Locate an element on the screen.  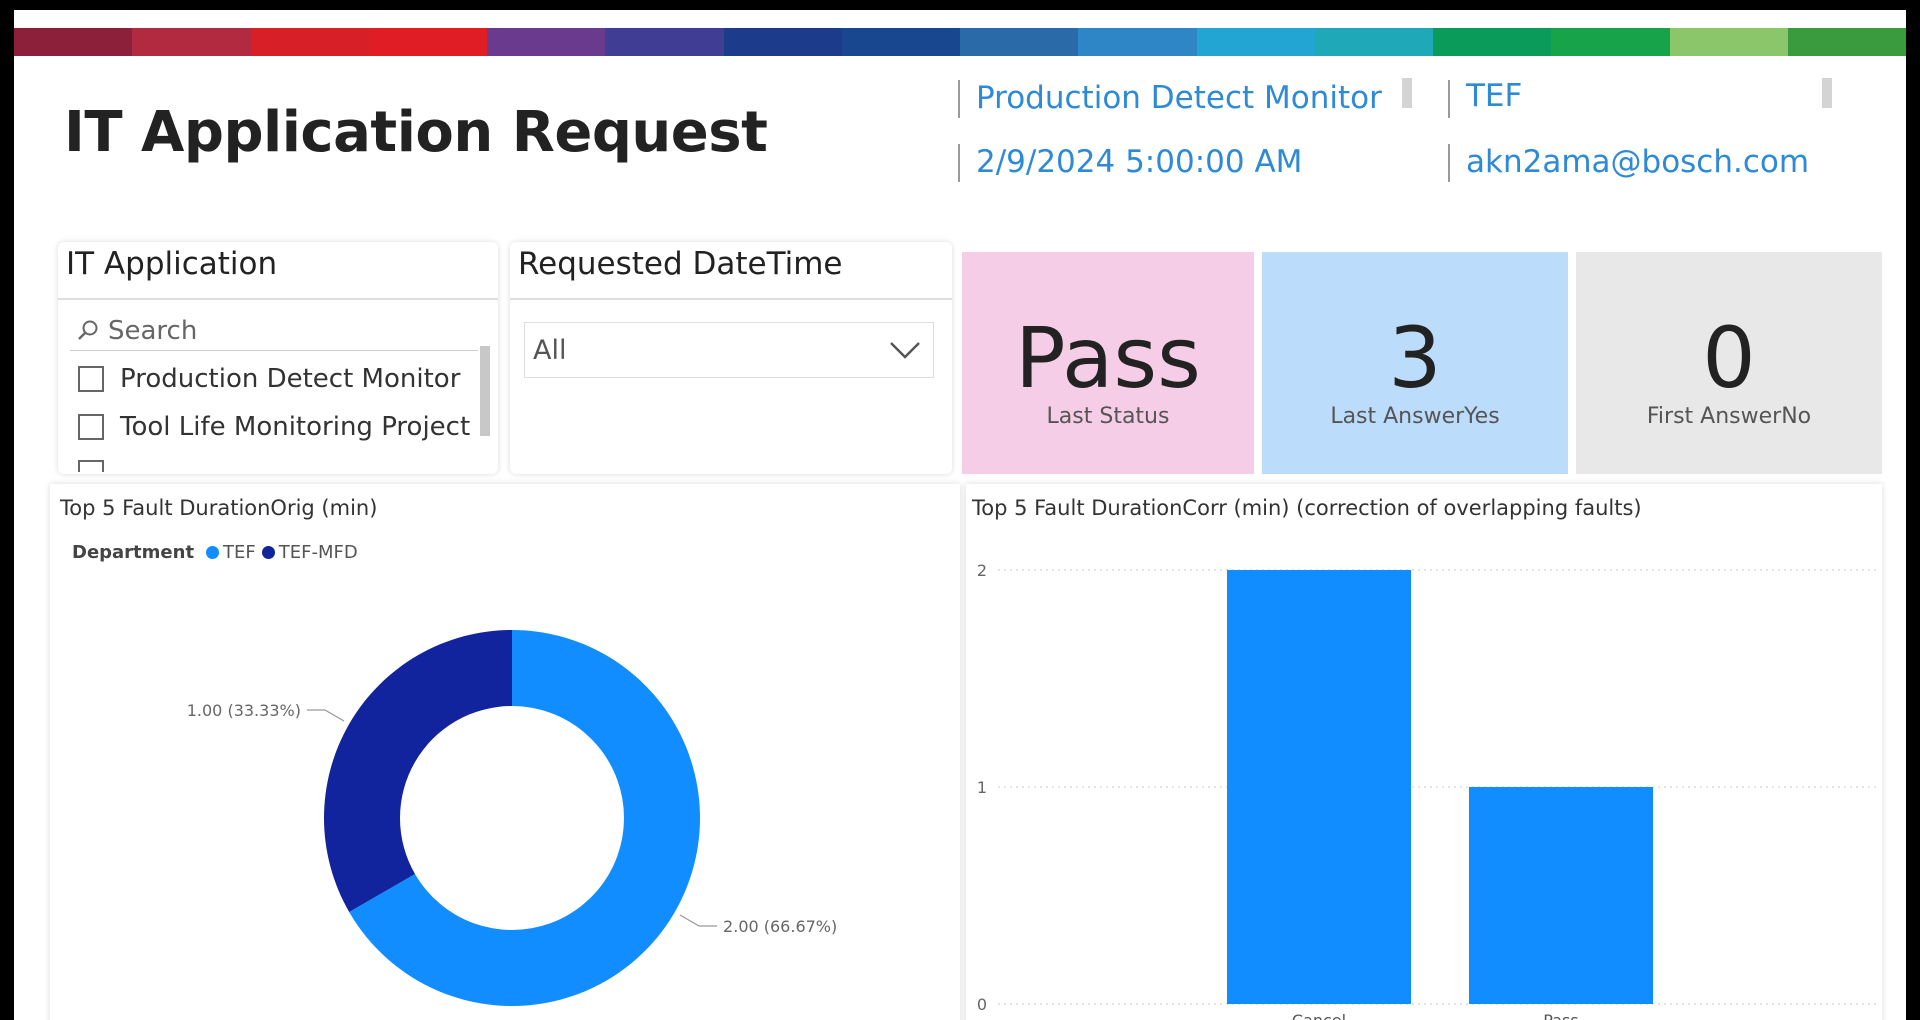
kpi-value: 0 is located at coordinates (1729, 358).